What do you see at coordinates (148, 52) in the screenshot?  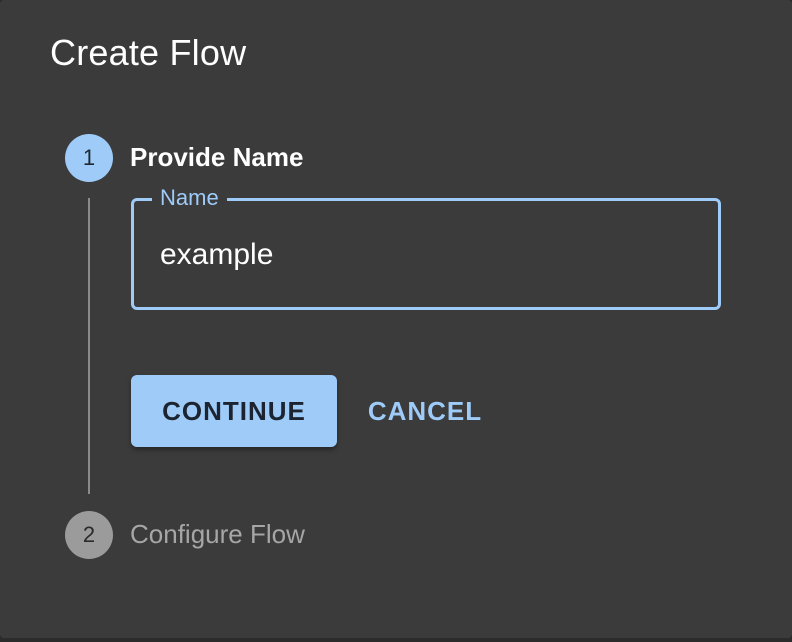 I see `dialog-title: Create Flow` at bounding box center [148, 52].